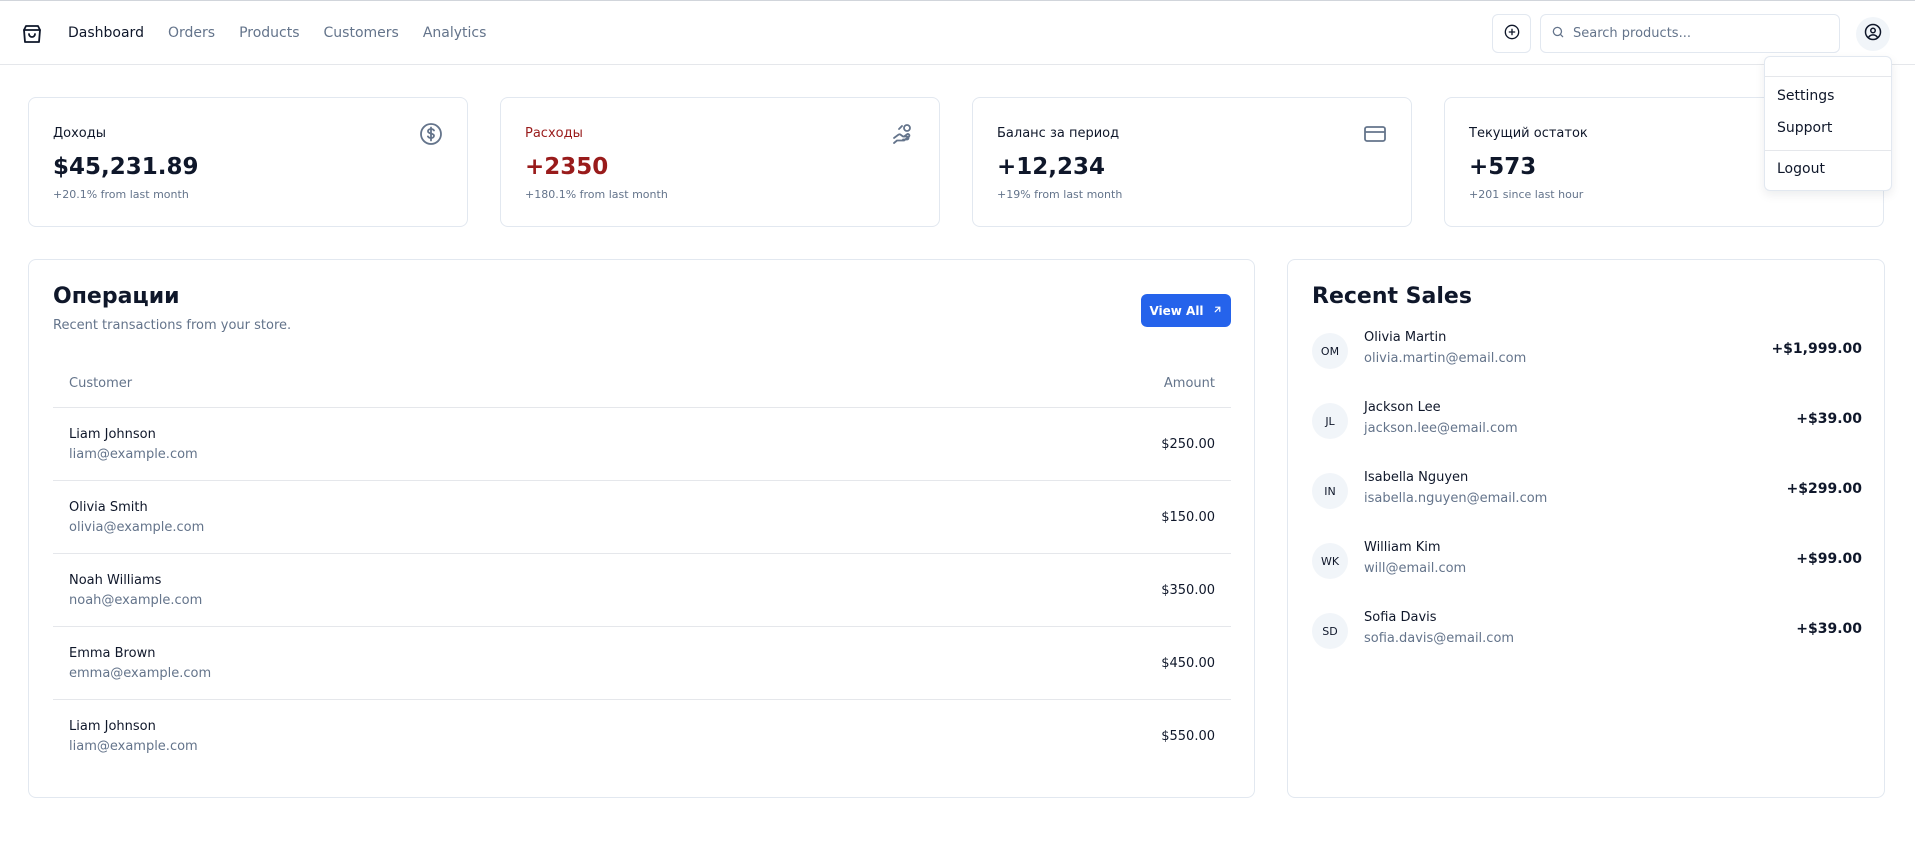 The height and width of the screenshot is (855, 1915). Describe the element at coordinates (1456, 498) in the screenshot. I see `sale-customer-email: isabella.nguyen@email.com` at that location.